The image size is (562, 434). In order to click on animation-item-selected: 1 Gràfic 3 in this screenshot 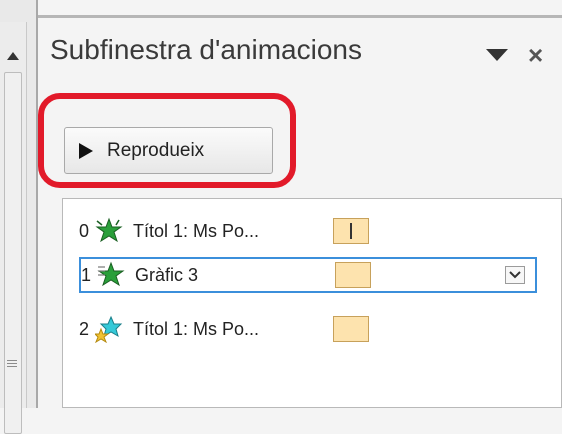, I will do `click(308, 275)`.